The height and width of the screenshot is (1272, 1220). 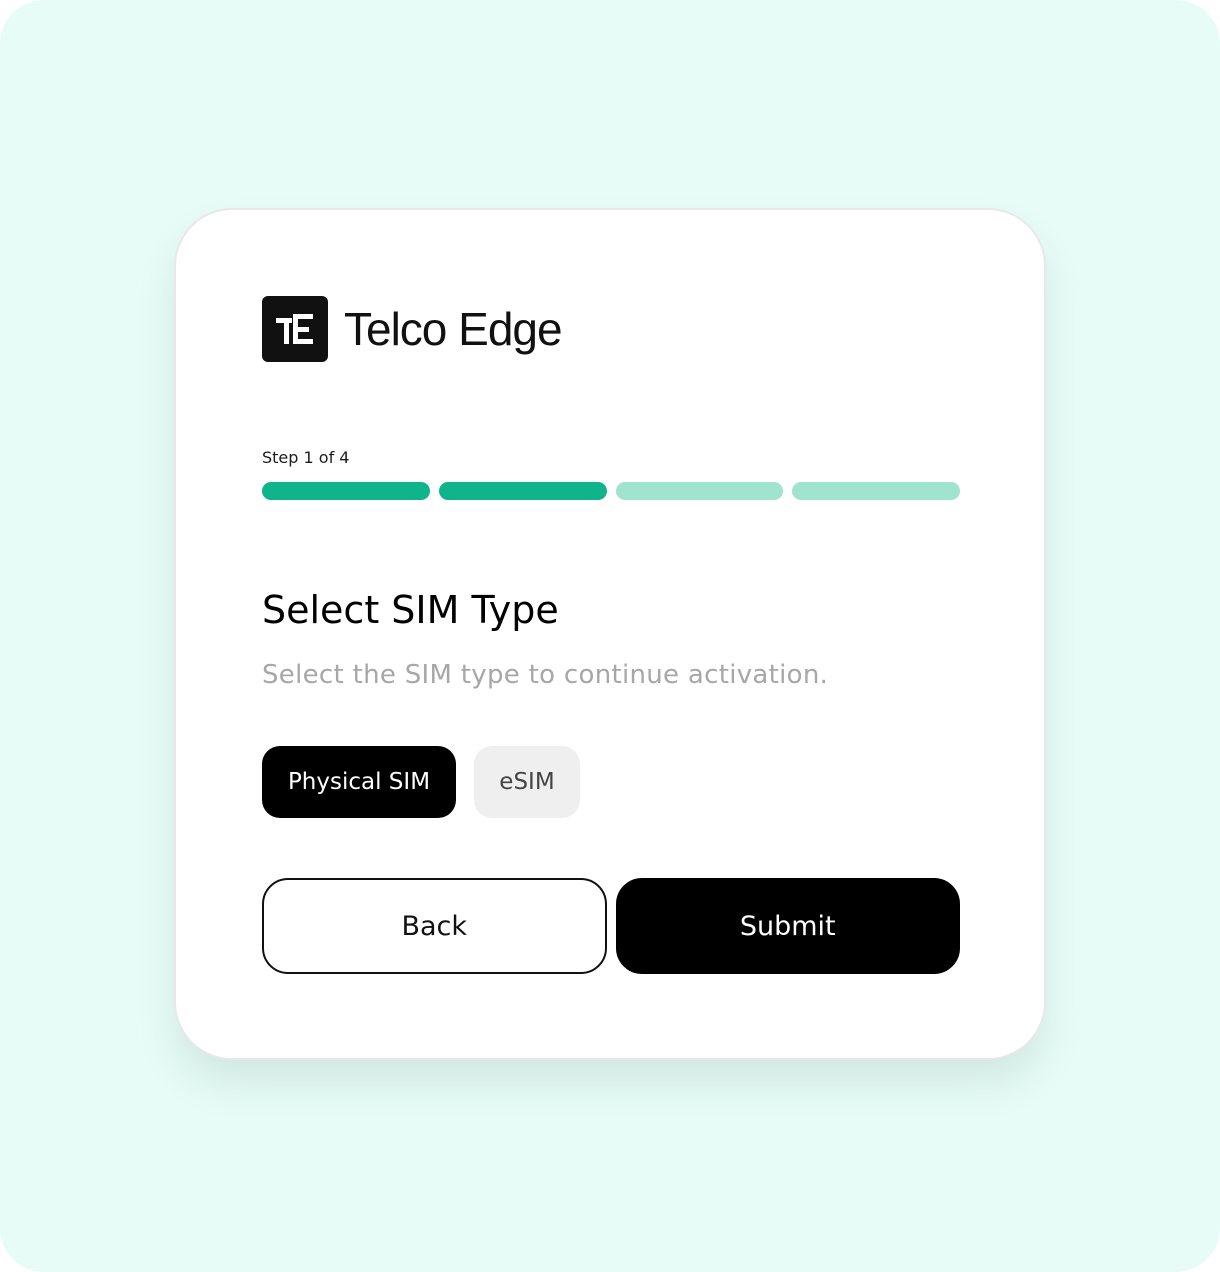 What do you see at coordinates (410, 610) in the screenshot?
I see `page-title: Select SIM Type` at bounding box center [410, 610].